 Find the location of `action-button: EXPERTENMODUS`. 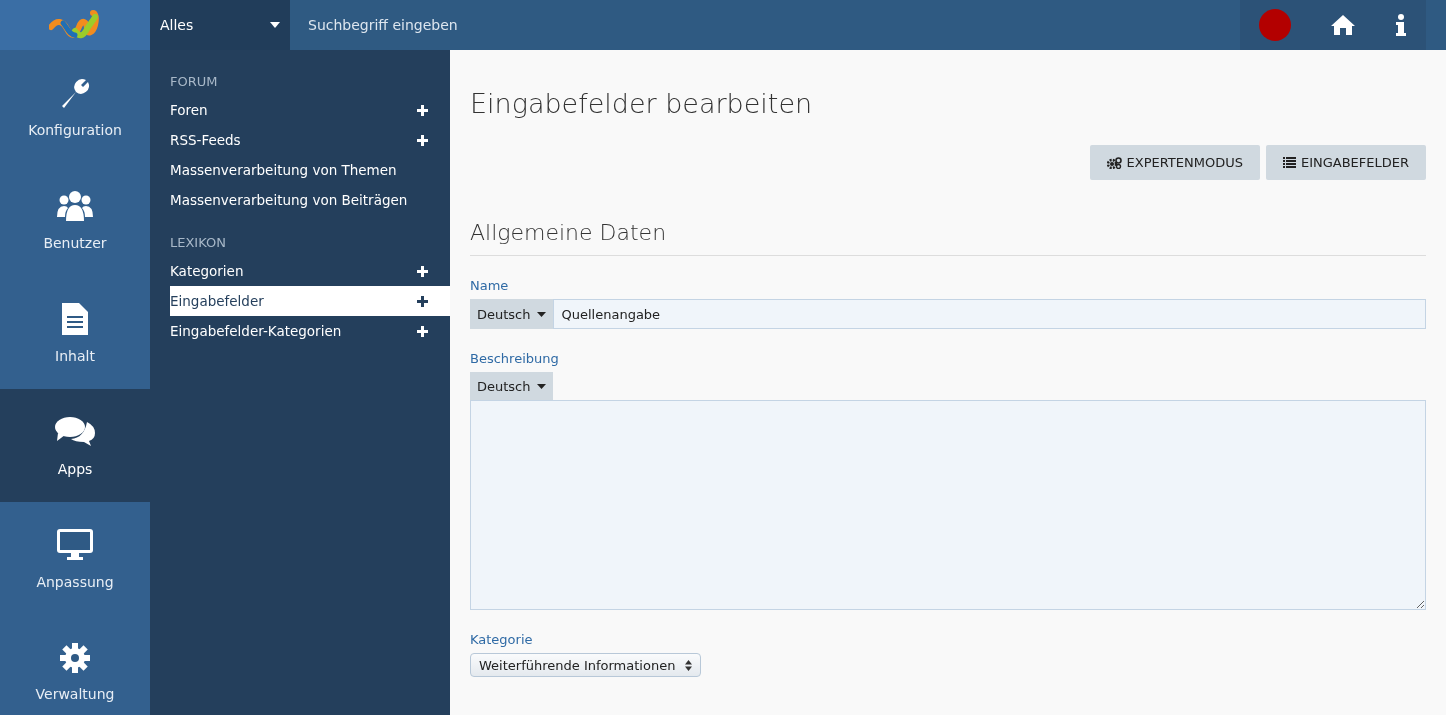

action-button: EXPERTENMODUS is located at coordinates (1174, 162).